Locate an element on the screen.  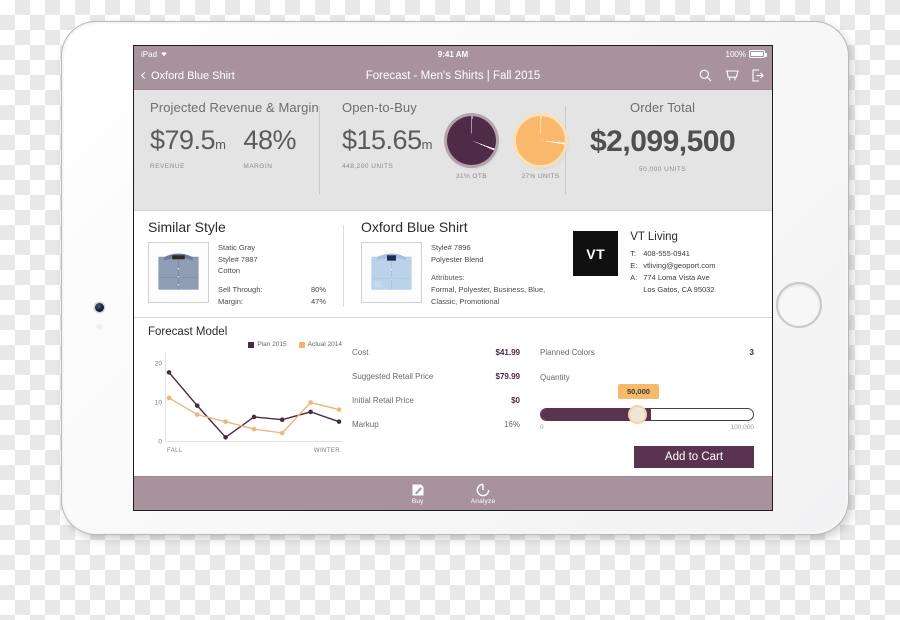
kpi-metric-order-total: $2,099,500 50,000 UNITS is located at coordinates (663, 149).